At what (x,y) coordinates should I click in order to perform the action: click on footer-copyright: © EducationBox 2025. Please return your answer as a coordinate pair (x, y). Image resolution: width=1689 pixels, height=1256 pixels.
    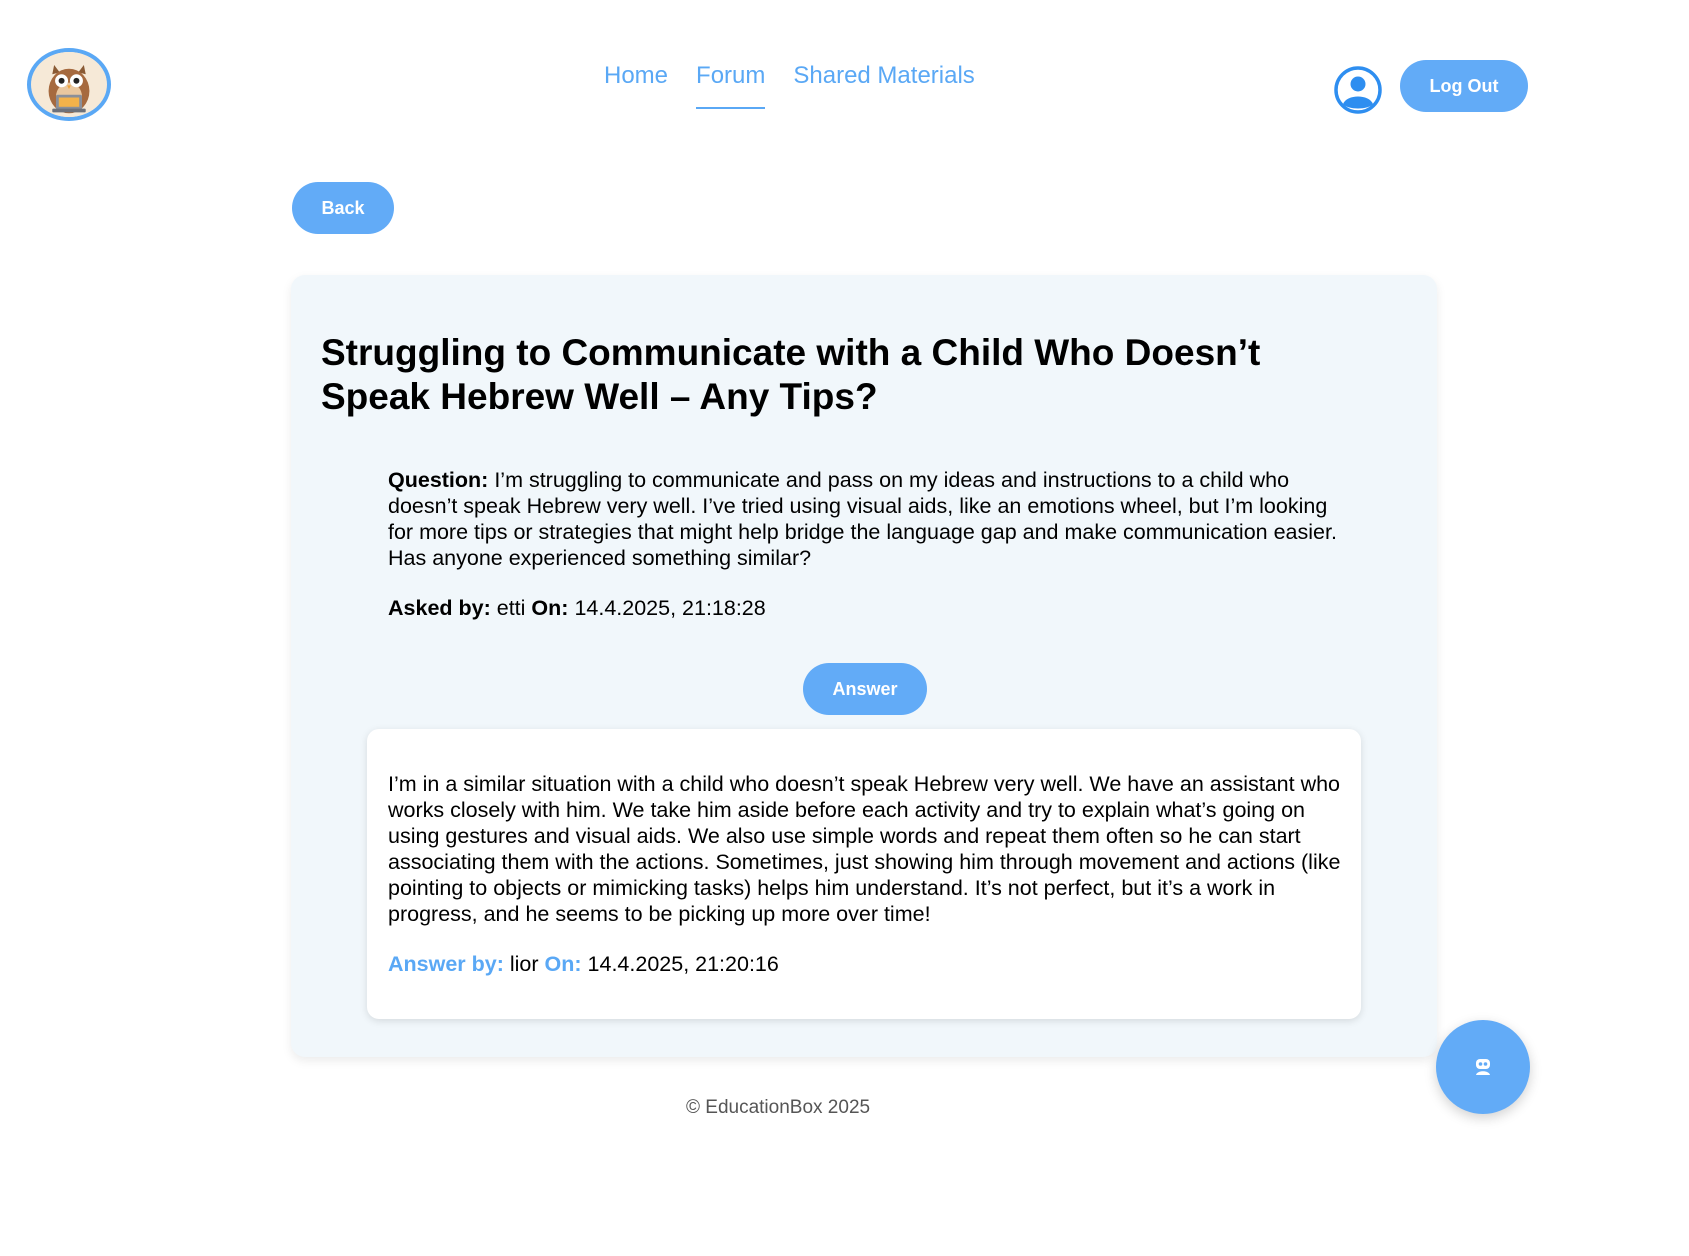
    Looking at the image, I should click on (778, 1107).